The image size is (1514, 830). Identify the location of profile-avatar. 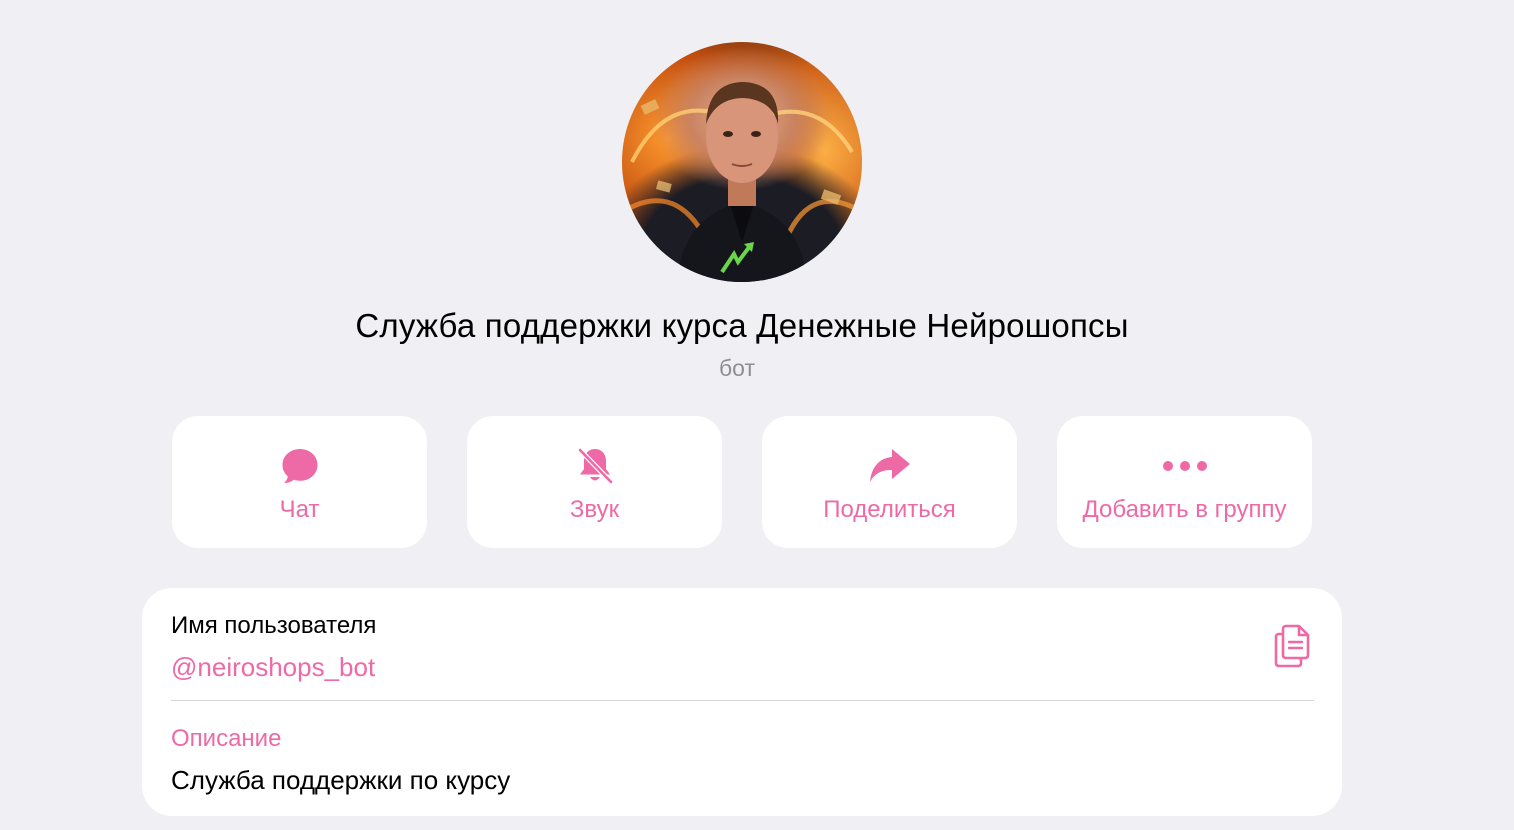
(742, 162).